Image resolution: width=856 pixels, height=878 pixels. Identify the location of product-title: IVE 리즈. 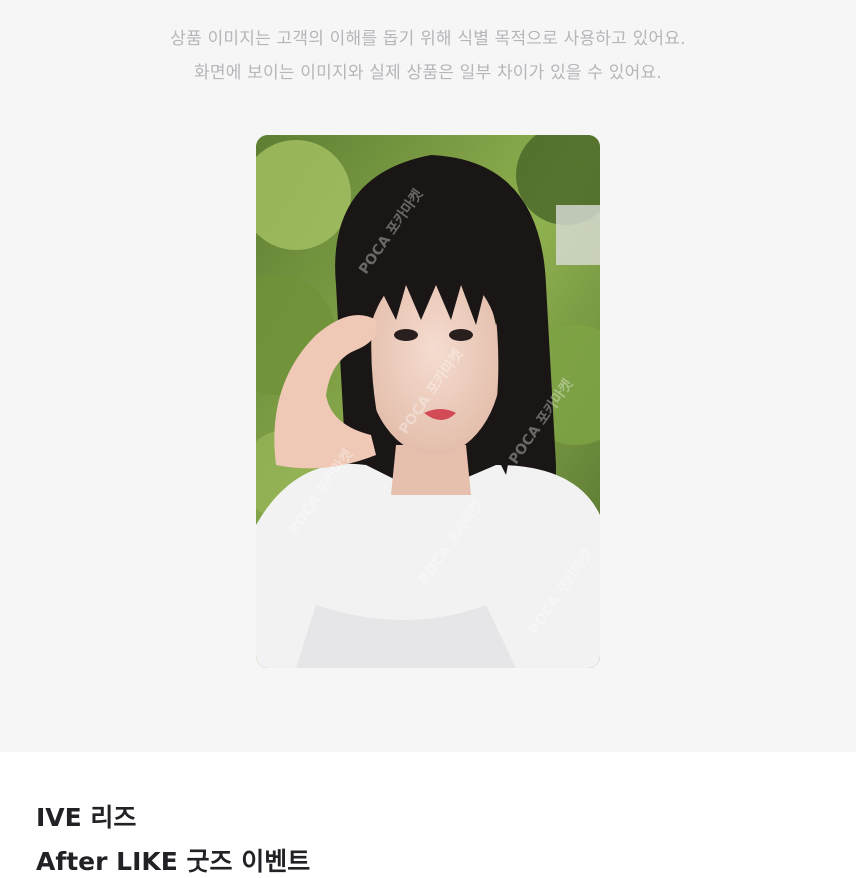
(86, 817).